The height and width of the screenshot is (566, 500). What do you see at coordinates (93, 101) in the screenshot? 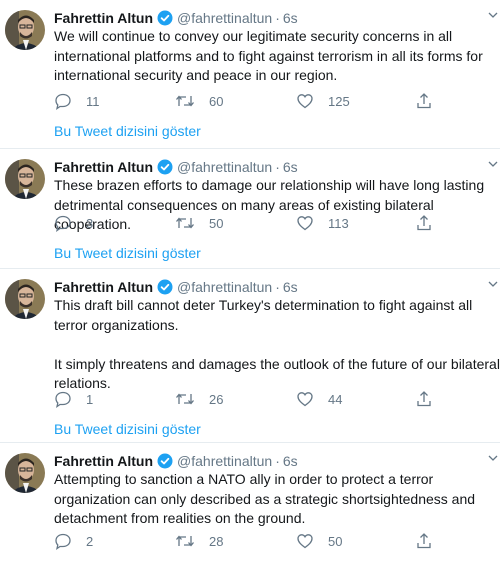
I see `reply-count: 11` at bounding box center [93, 101].